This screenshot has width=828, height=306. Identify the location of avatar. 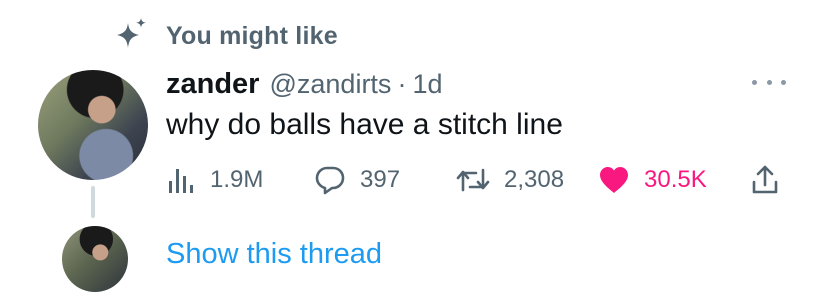
(93, 125).